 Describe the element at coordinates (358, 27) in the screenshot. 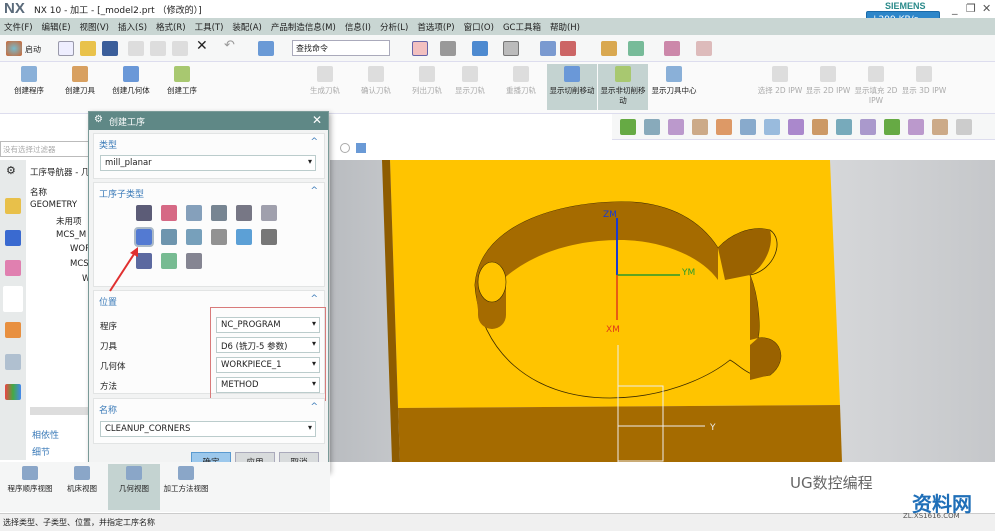

I see `menu-item: 信息(I)` at that location.